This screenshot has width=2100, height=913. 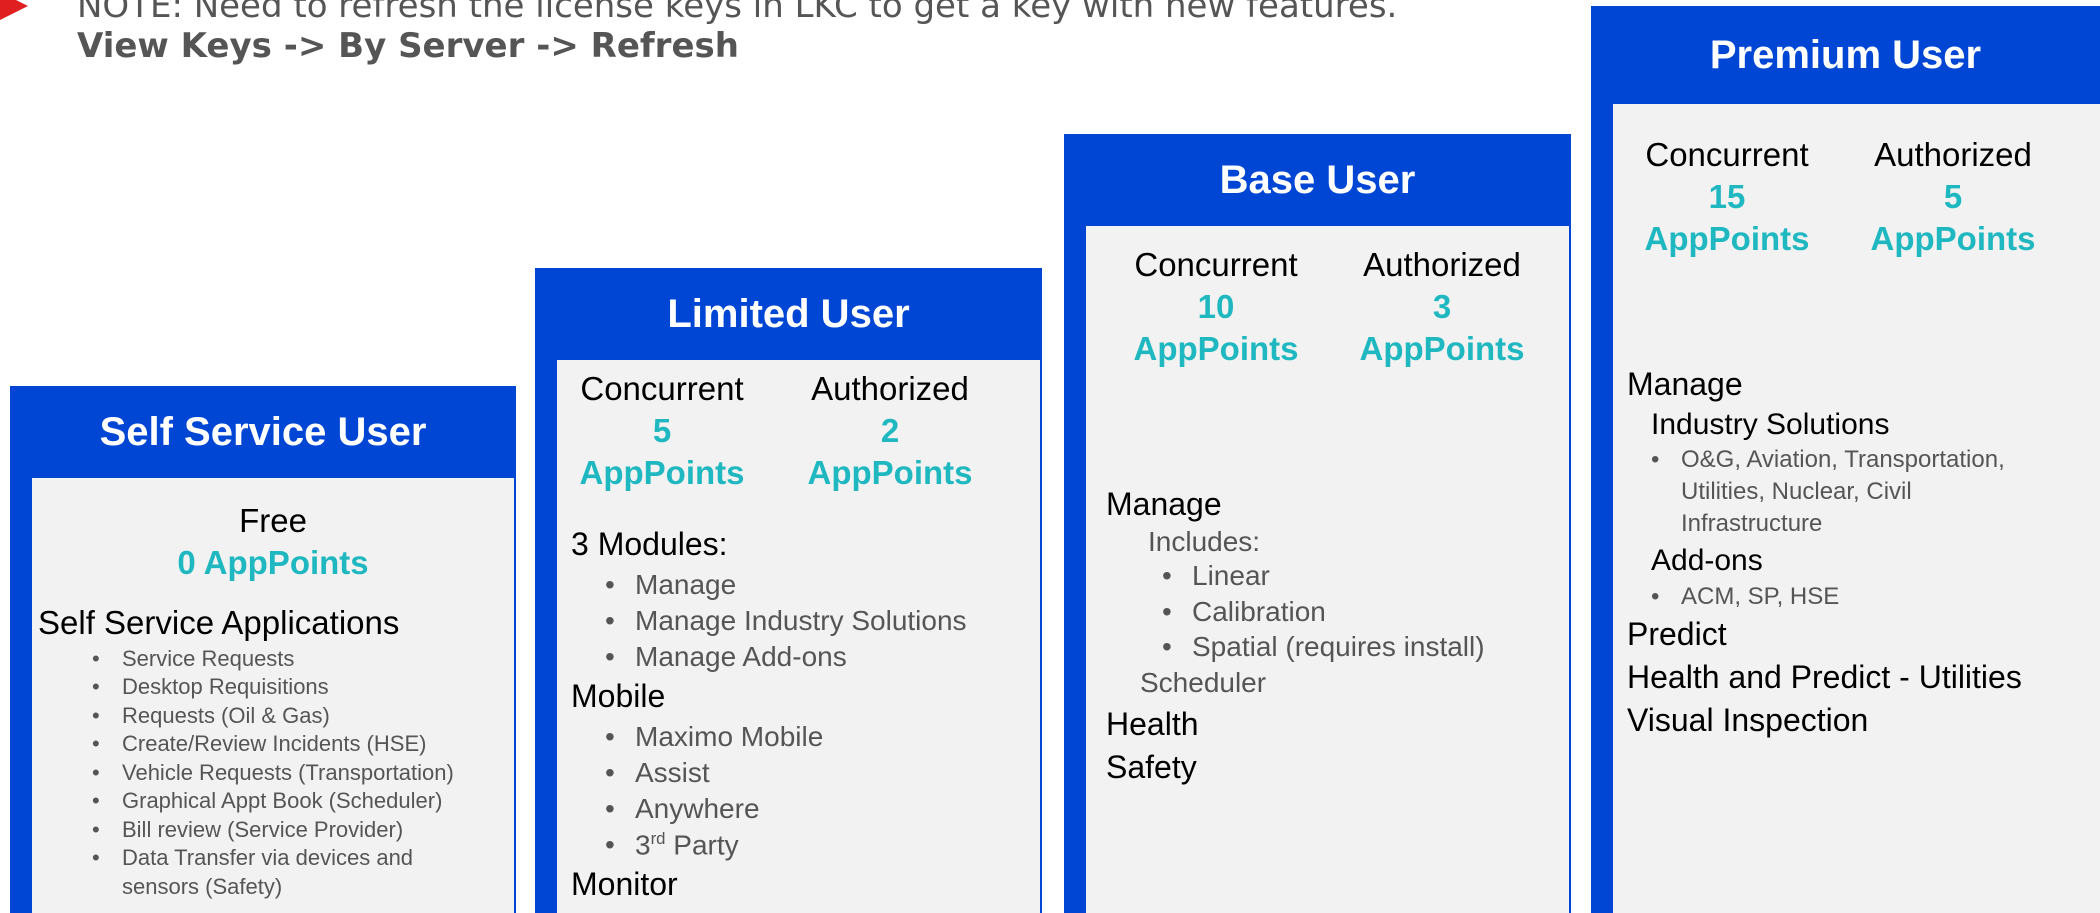 I want to click on third-party-ordinal: rd, so click(x=658, y=838).